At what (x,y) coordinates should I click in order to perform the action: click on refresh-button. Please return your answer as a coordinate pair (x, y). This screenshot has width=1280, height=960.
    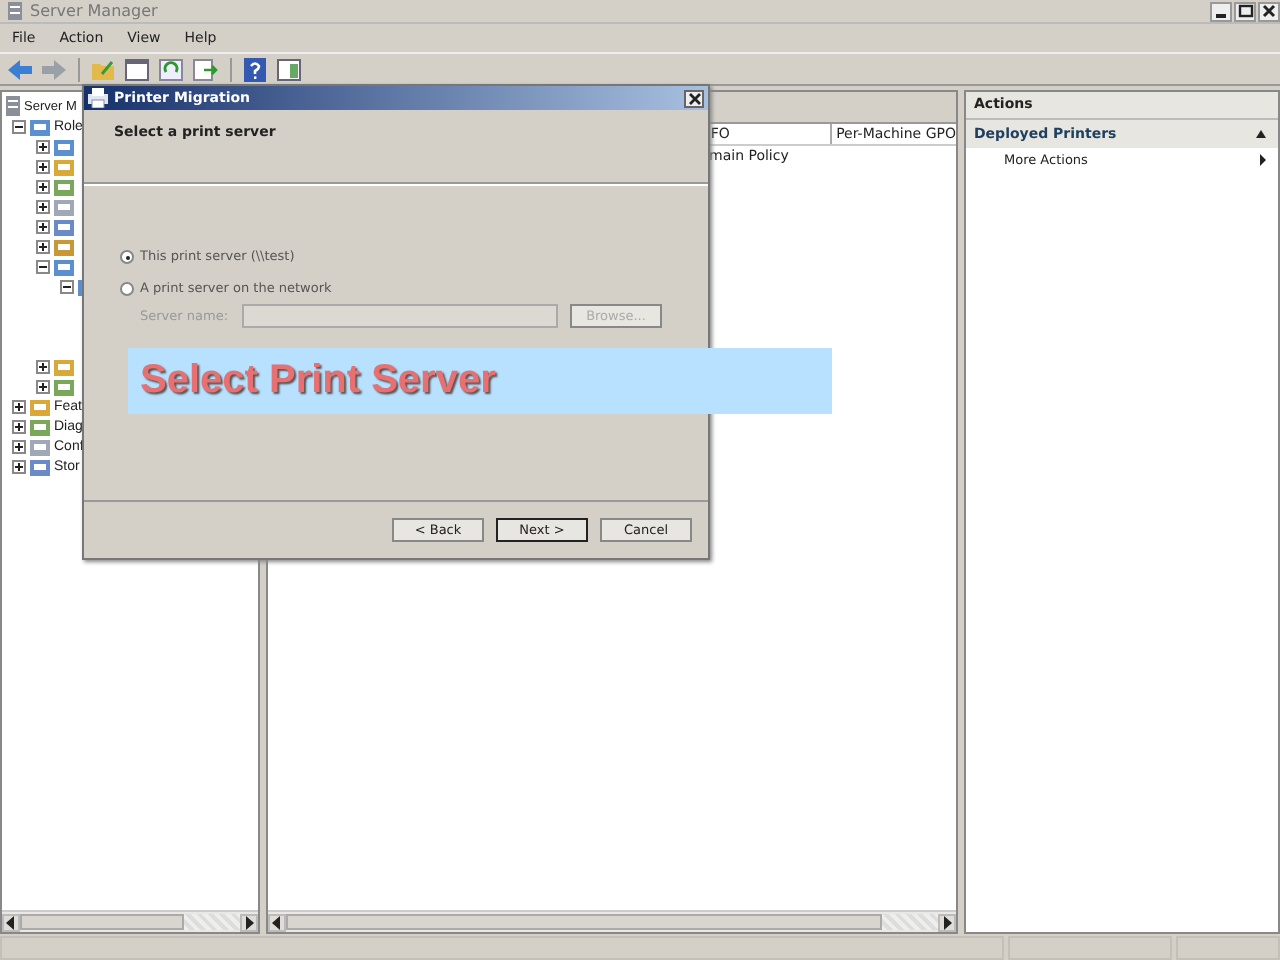
    Looking at the image, I should click on (172, 69).